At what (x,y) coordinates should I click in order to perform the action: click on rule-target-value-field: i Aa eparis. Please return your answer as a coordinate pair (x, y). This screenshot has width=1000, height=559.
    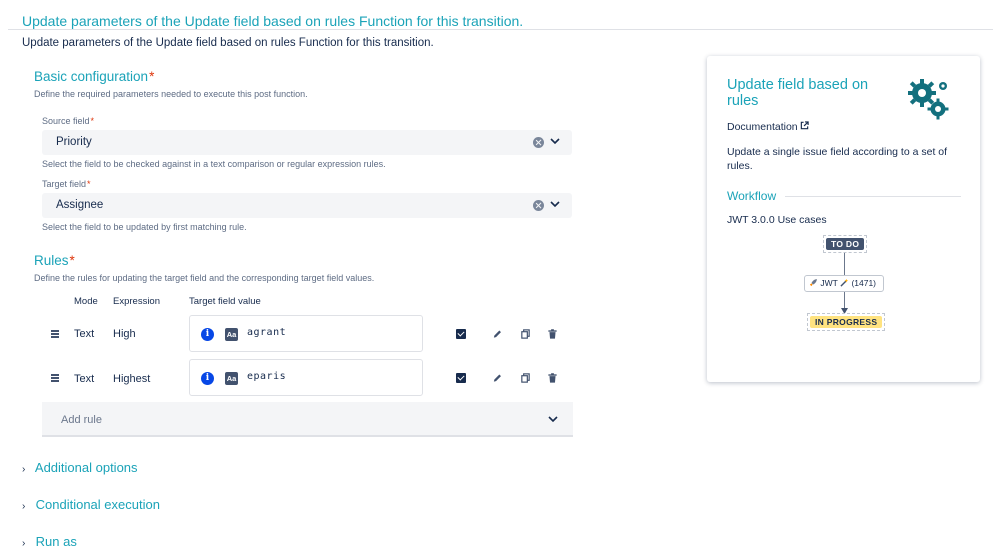
    Looking at the image, I should click on (306, 377).